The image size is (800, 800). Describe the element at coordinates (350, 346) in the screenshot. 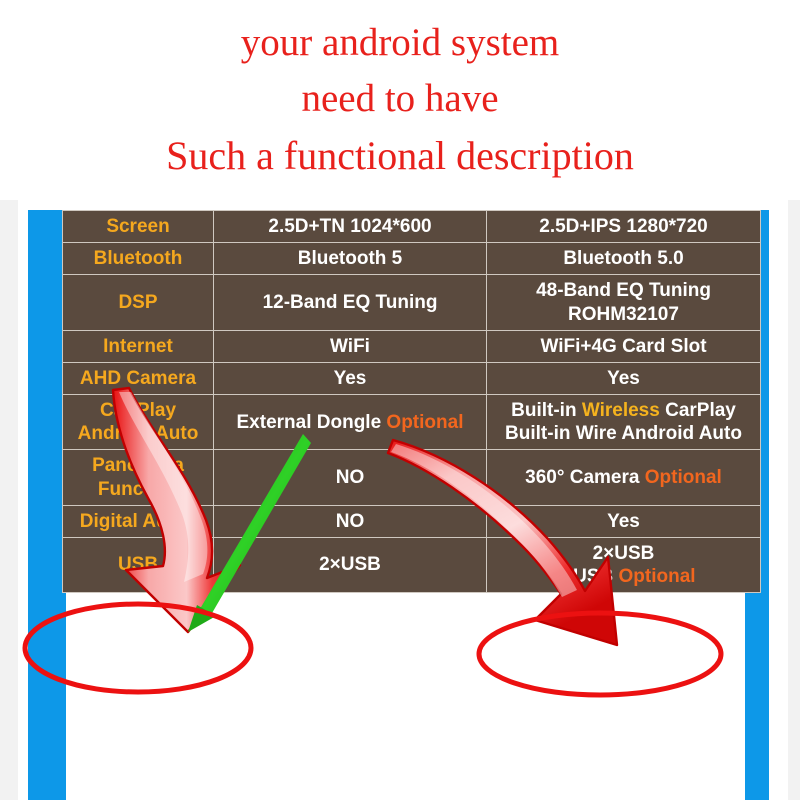

I see `value-internet-a: WiFi` at that location.